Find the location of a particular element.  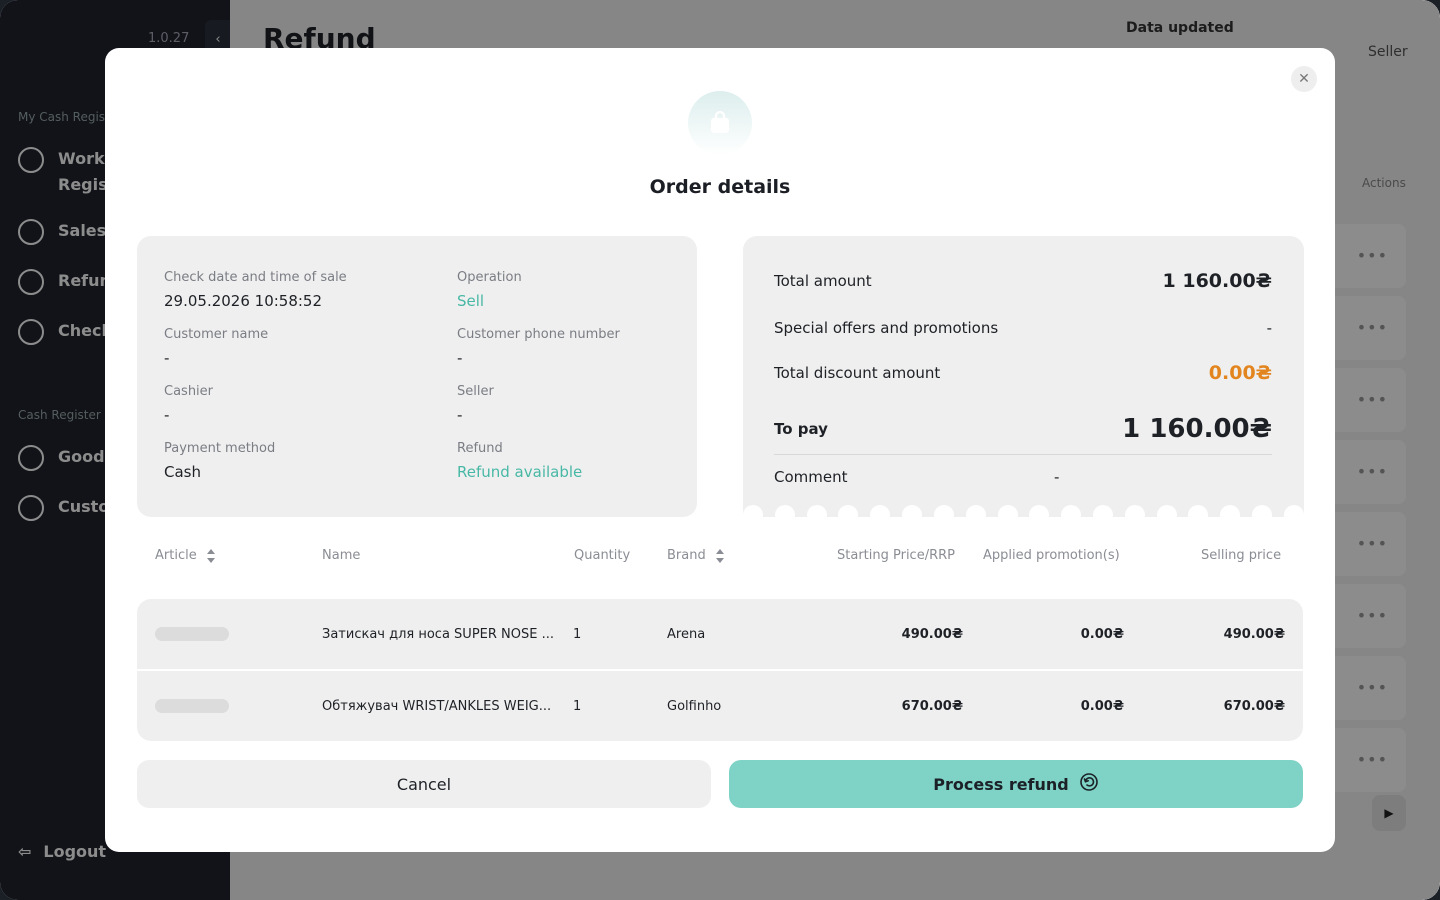

cancel-button: Cancel is located at coordinates (424, 784).